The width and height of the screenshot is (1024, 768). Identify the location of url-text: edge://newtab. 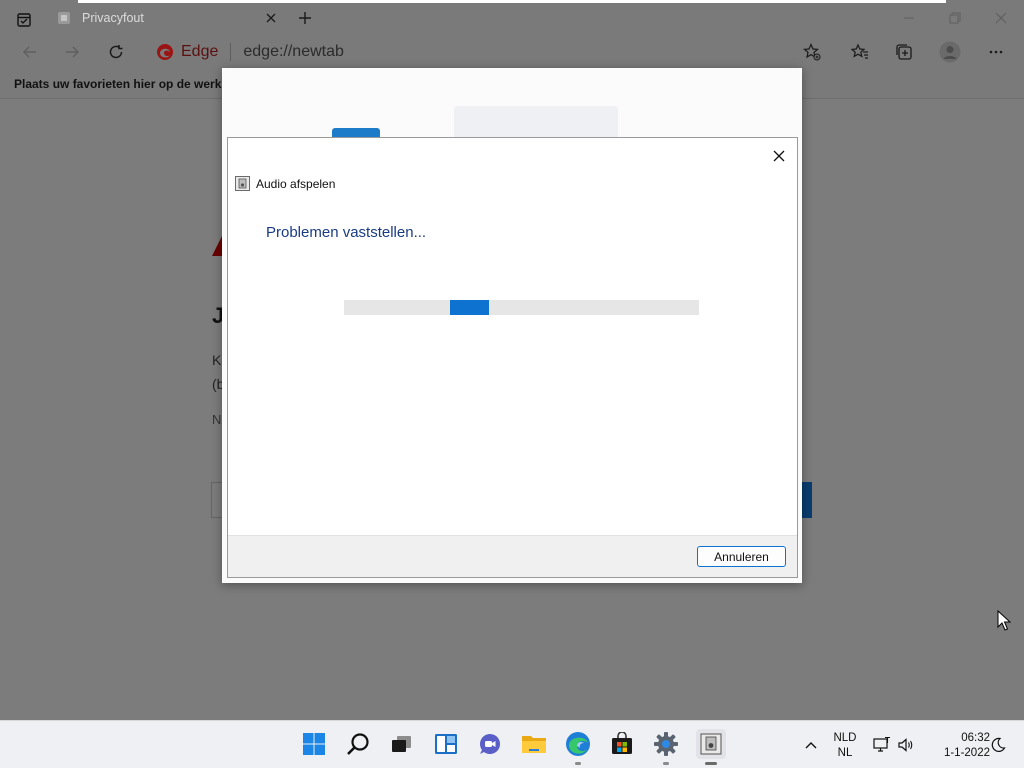
(293, 51).